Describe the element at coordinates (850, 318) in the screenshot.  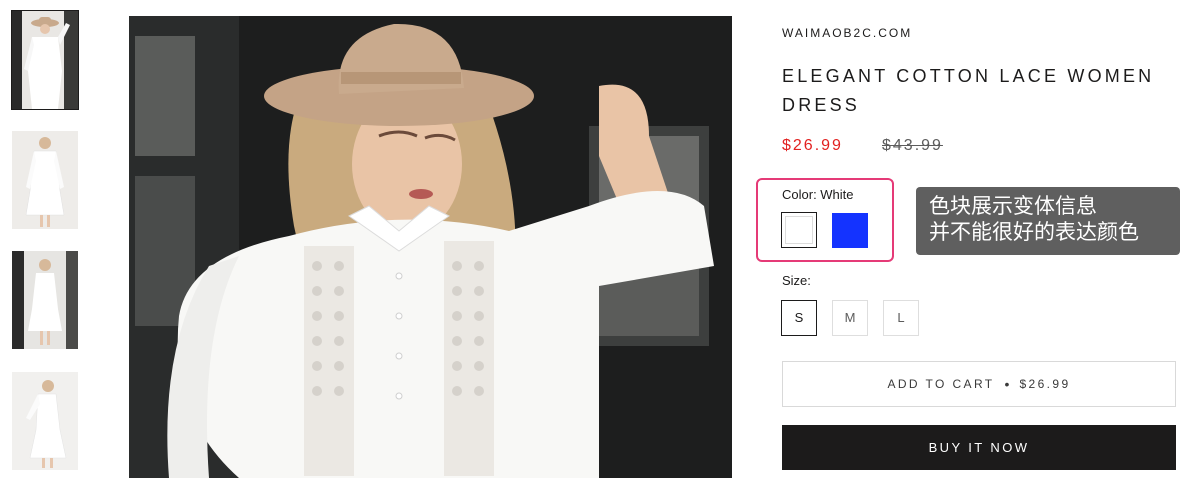
I see `size-option-m: M` at that location.